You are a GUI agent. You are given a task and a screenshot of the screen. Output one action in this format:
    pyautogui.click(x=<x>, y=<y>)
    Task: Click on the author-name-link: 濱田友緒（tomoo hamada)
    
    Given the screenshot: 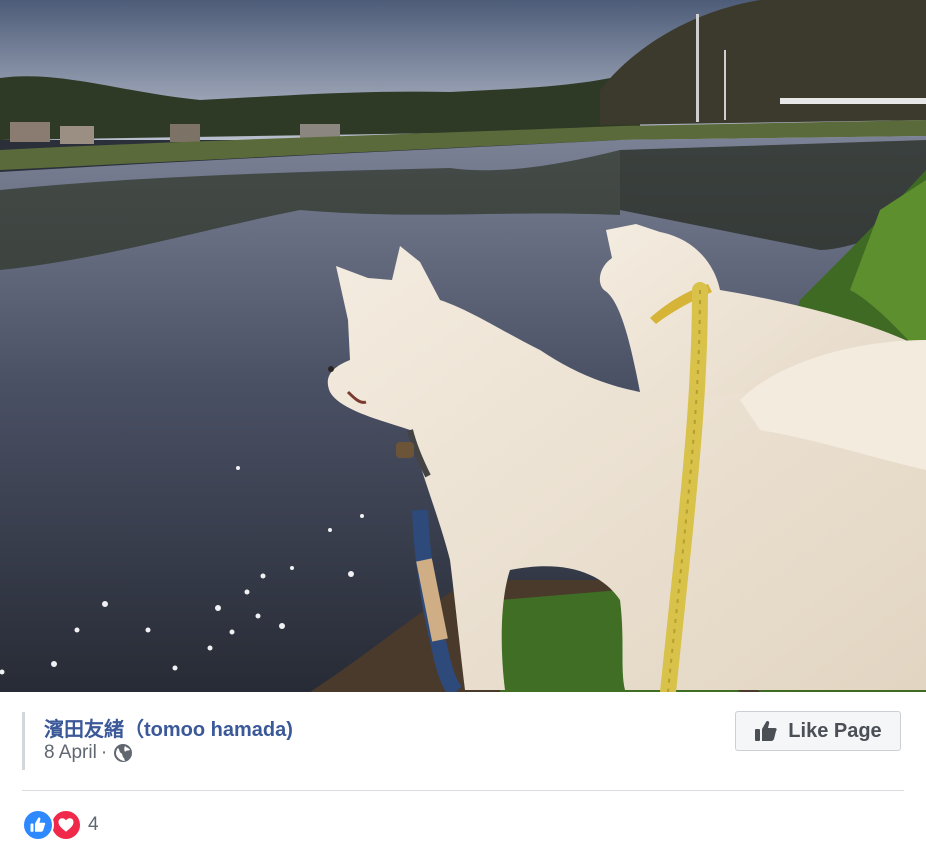 What is the action you would take?
    pyautogui.click(x=168, y=727)
    